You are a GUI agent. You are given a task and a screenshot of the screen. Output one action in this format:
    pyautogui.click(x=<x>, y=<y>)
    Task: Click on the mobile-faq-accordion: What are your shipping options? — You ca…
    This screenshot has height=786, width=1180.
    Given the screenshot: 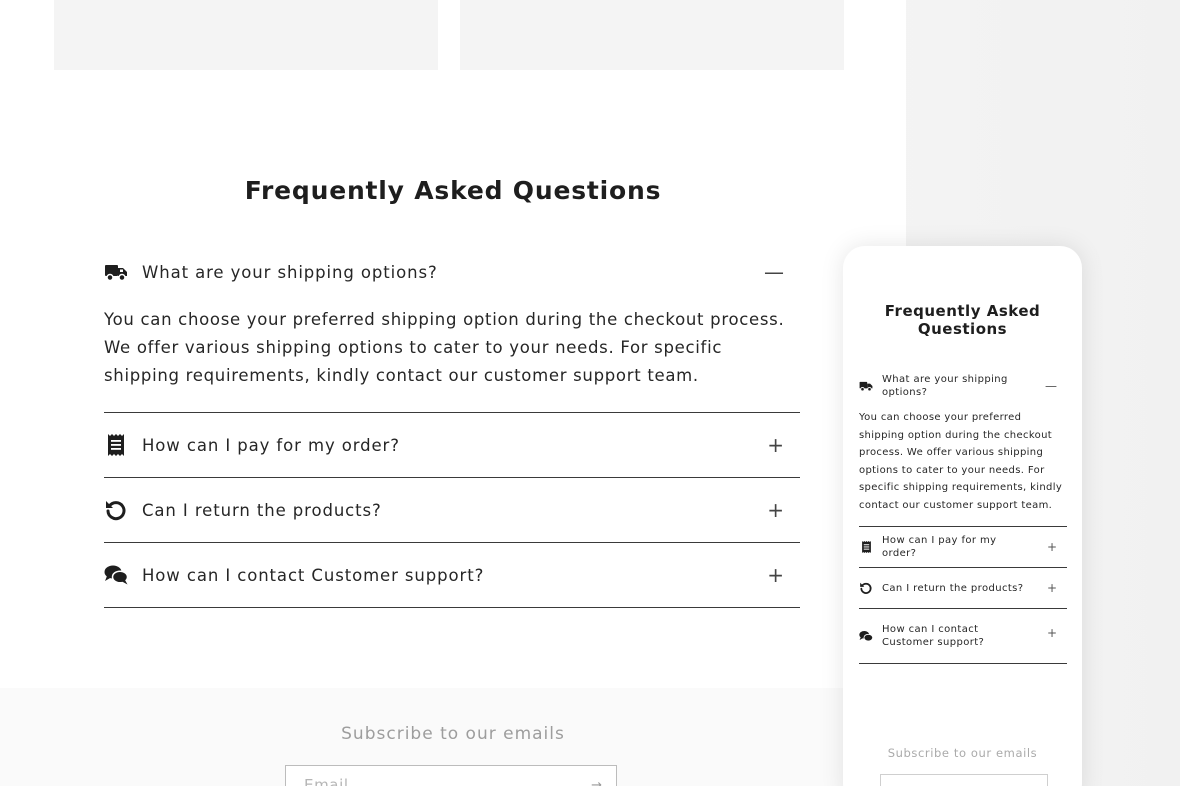 What is the action you would take?
    pyautogui.click(x=963, y=515)
    